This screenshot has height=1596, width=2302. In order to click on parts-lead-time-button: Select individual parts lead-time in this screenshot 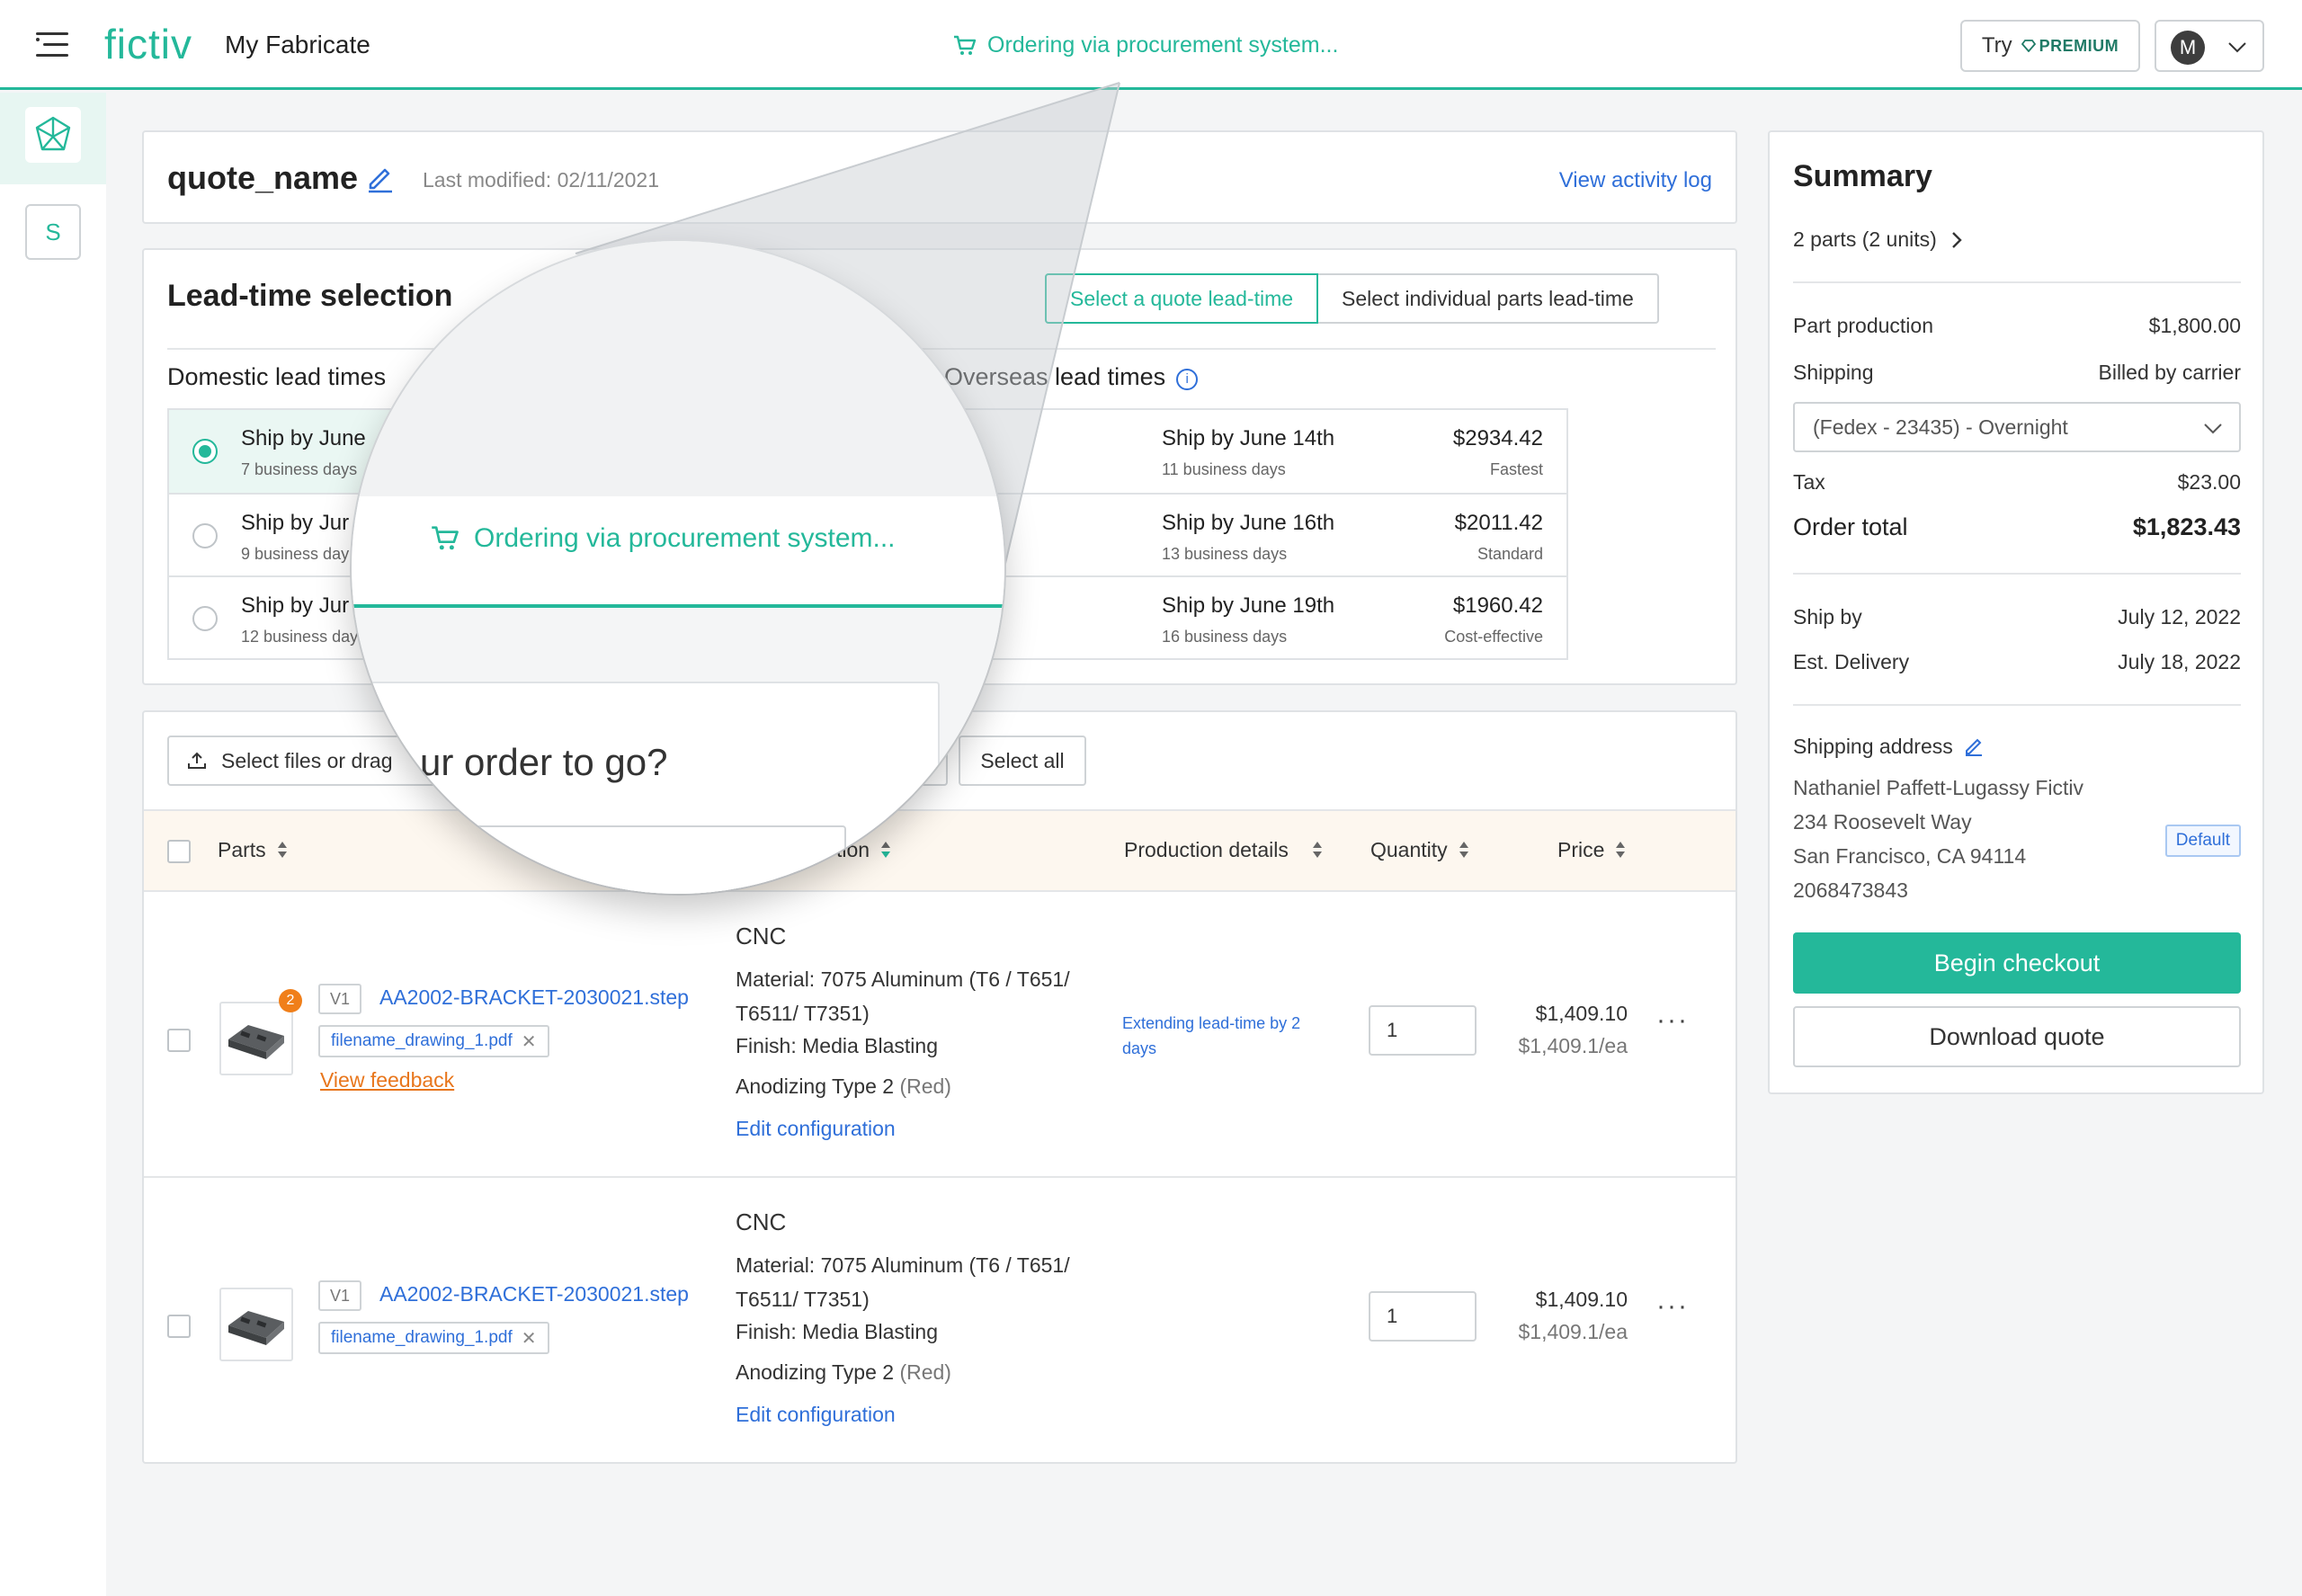, I will do `click(1488, 298)`.